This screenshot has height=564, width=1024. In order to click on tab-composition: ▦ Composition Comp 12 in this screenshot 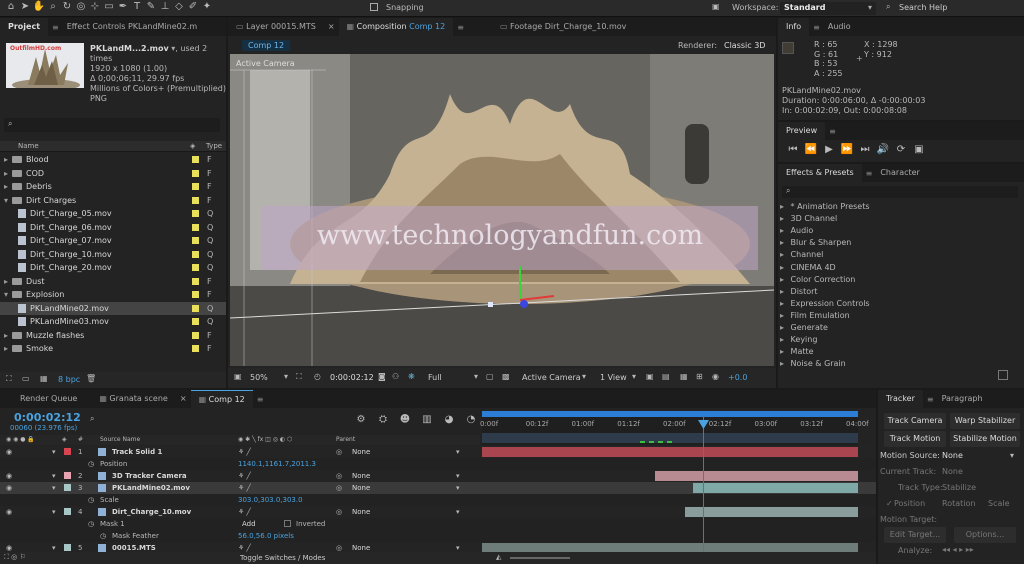, I will do `click(396, 27)`.